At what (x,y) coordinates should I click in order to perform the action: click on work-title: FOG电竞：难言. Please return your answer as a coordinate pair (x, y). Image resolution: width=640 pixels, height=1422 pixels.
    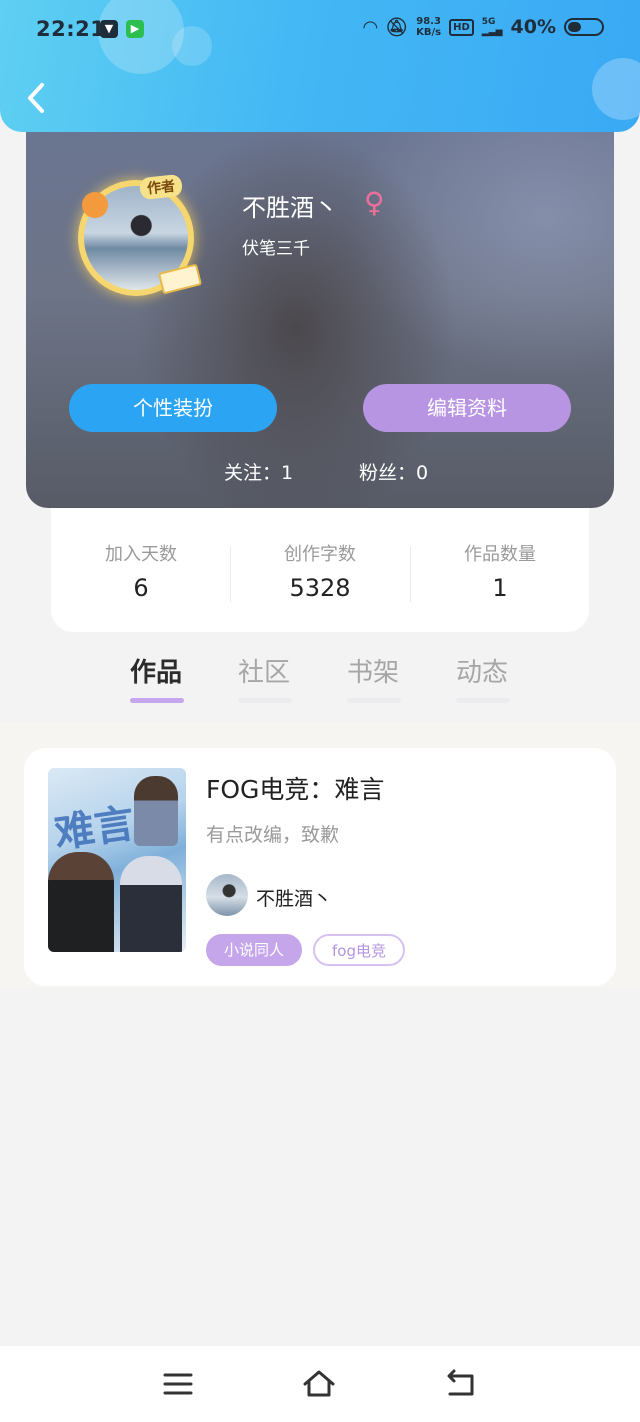
    Looking at the image, I should click on (295, 788).